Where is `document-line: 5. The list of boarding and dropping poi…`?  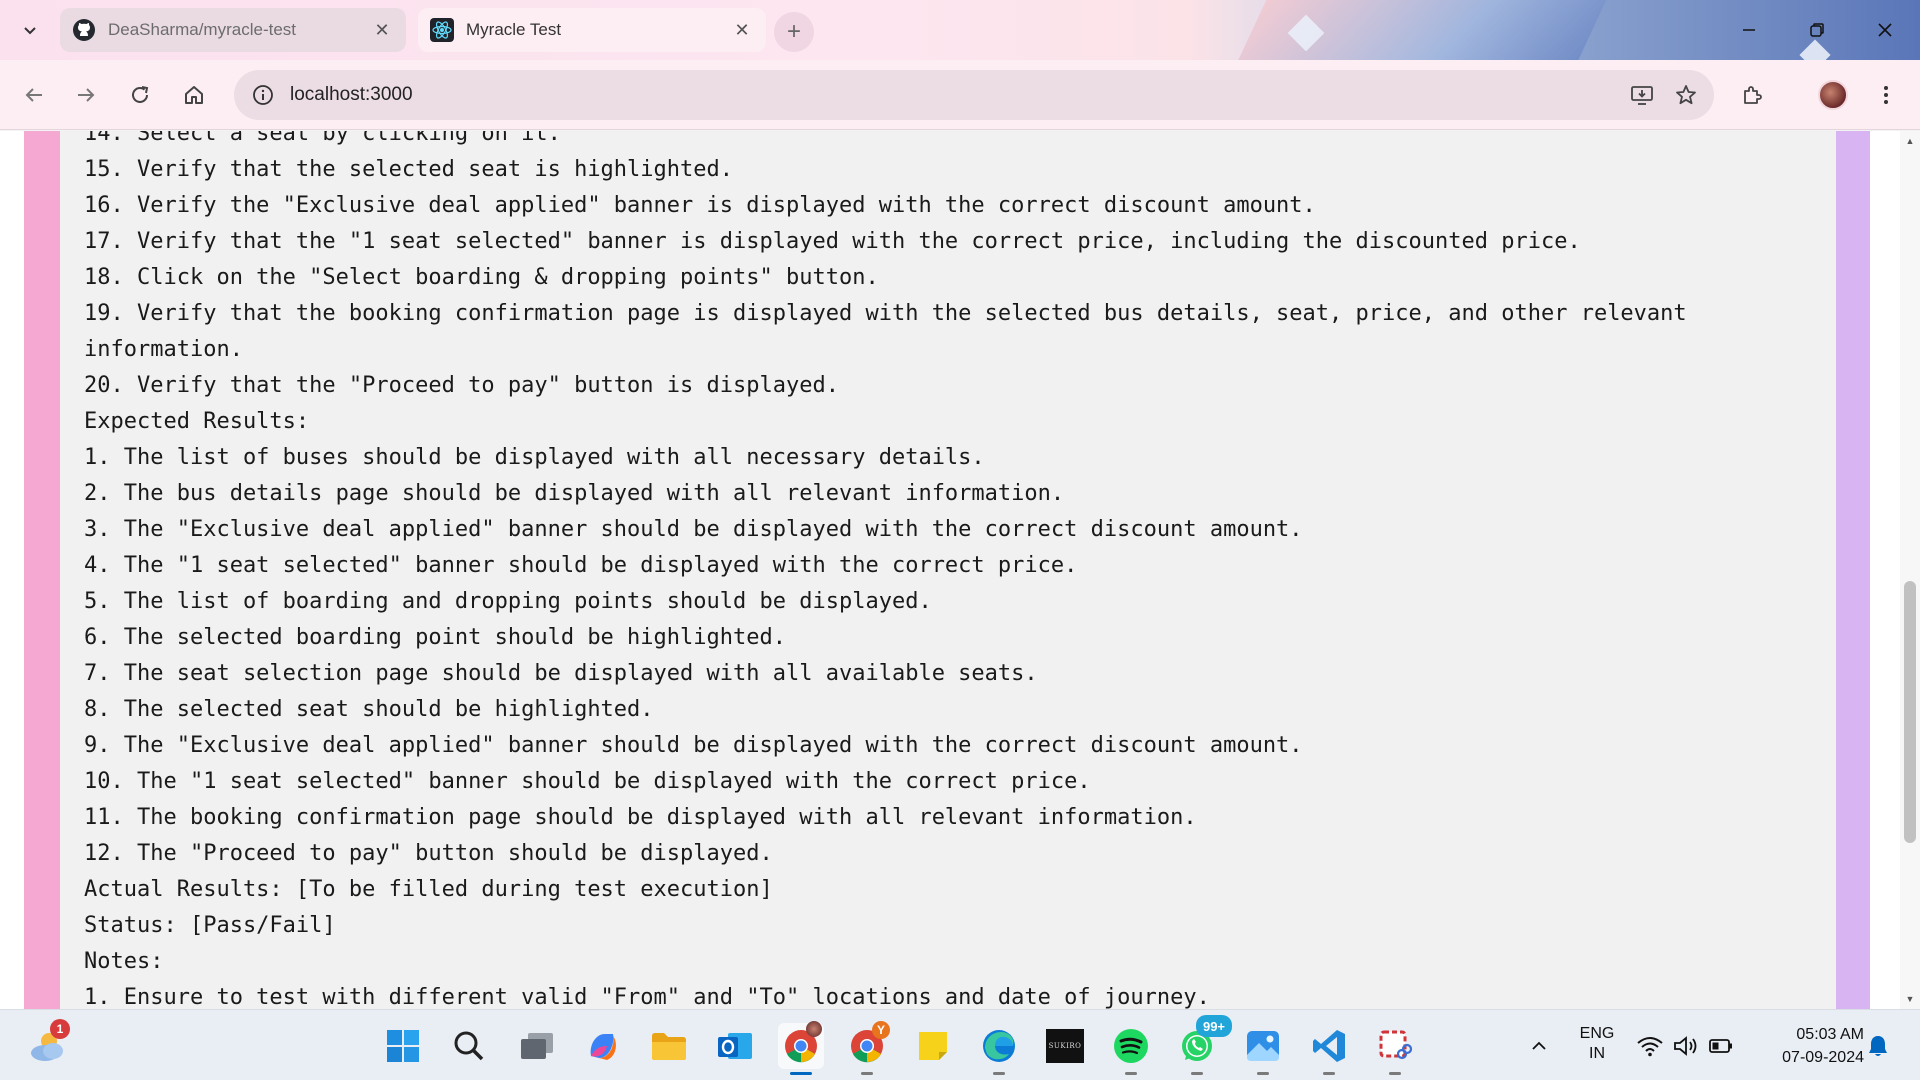
document-line: 5. The list of boarding and dropping poi… is located at coordinates (508, 601).